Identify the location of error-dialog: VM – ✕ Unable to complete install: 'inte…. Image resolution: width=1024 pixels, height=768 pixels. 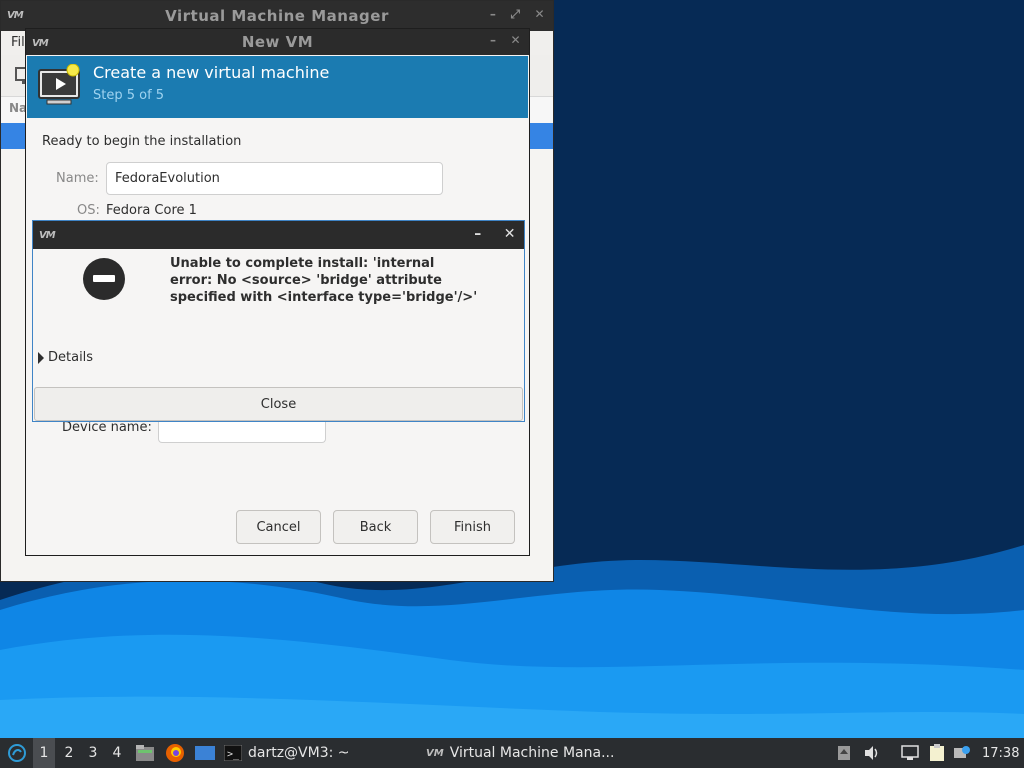
(278, 321).